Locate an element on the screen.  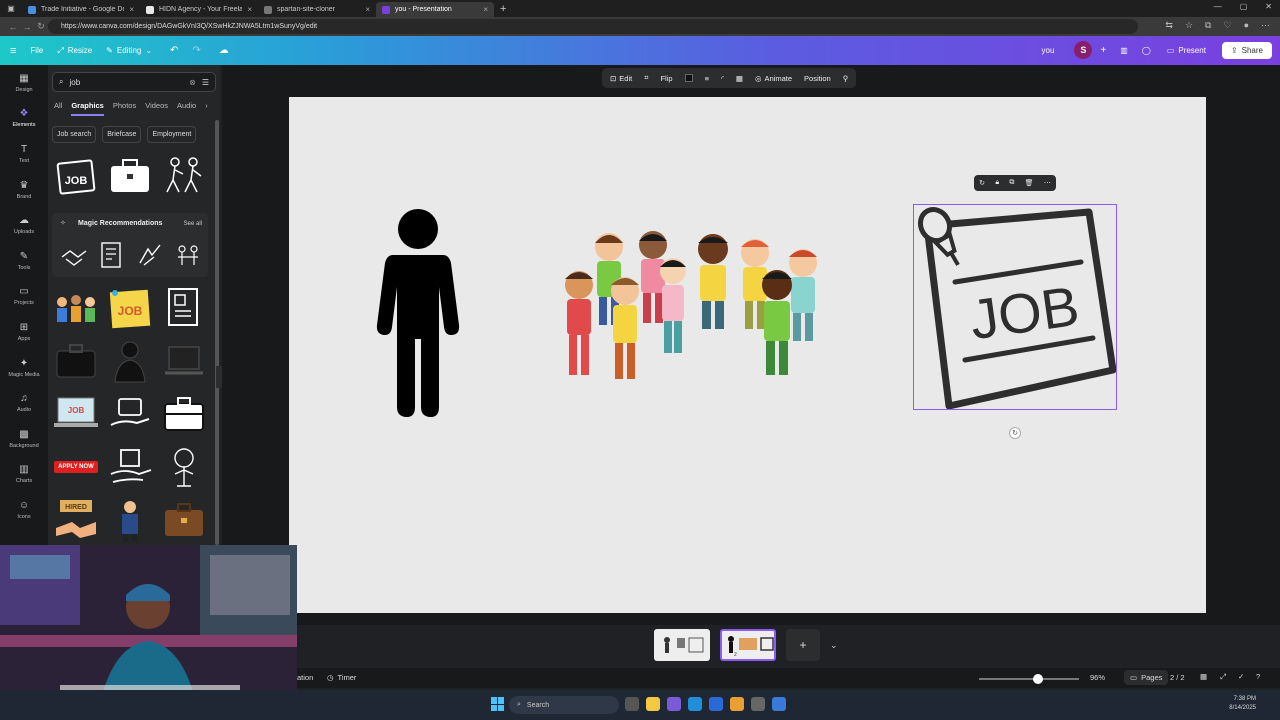
zoom-slider is located at coordinates (1029, 679).